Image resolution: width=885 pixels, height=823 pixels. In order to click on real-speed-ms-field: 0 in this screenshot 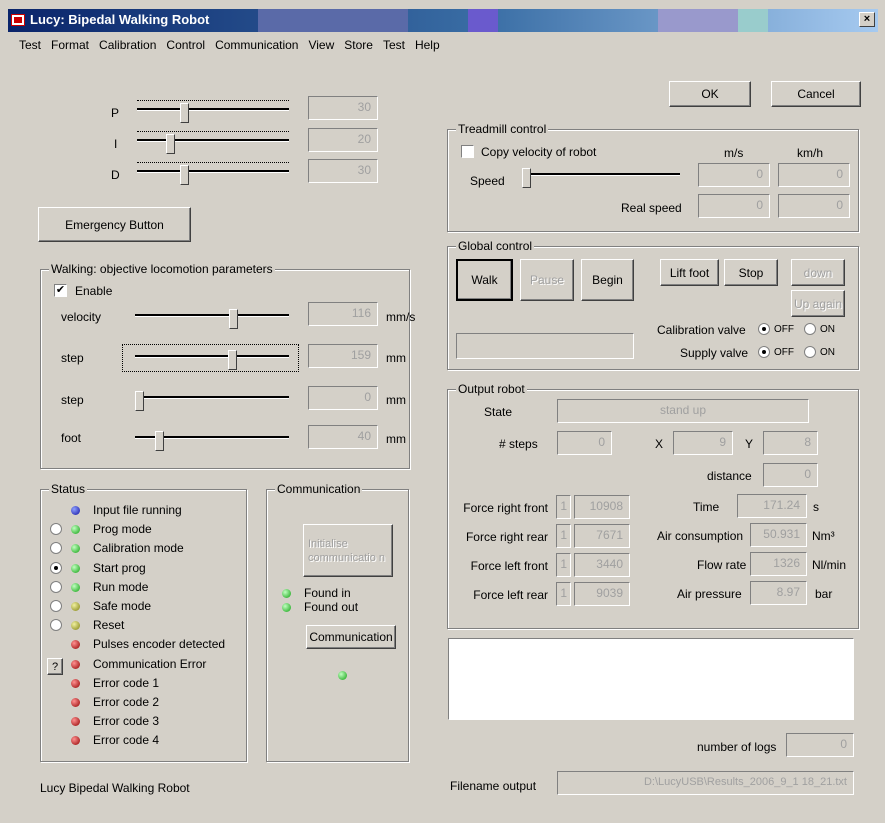, I will do `click(734, 206)`.